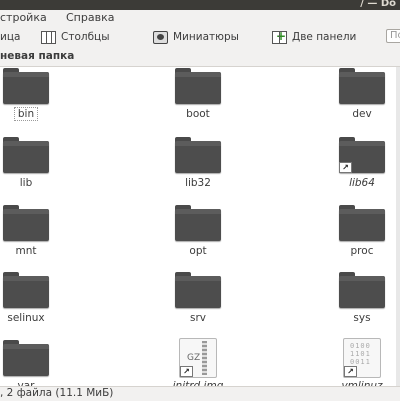 This screenshot has width=400, height=401. I want to click on status-text: , 2 файла (11.1 МиБ), so click(57, 393).